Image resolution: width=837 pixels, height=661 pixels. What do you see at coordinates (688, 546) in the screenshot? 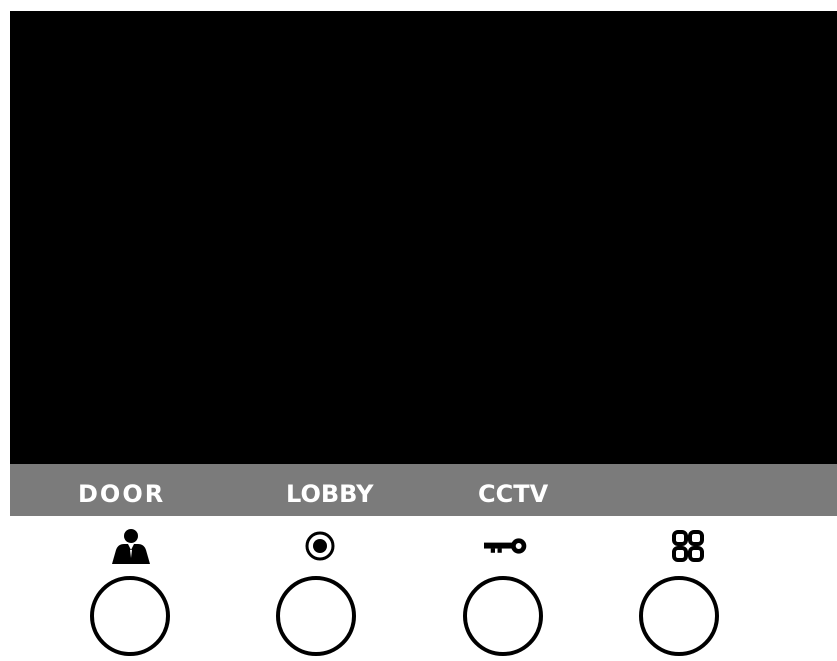
I see `grid-icon` at bounding box center [688, 546].